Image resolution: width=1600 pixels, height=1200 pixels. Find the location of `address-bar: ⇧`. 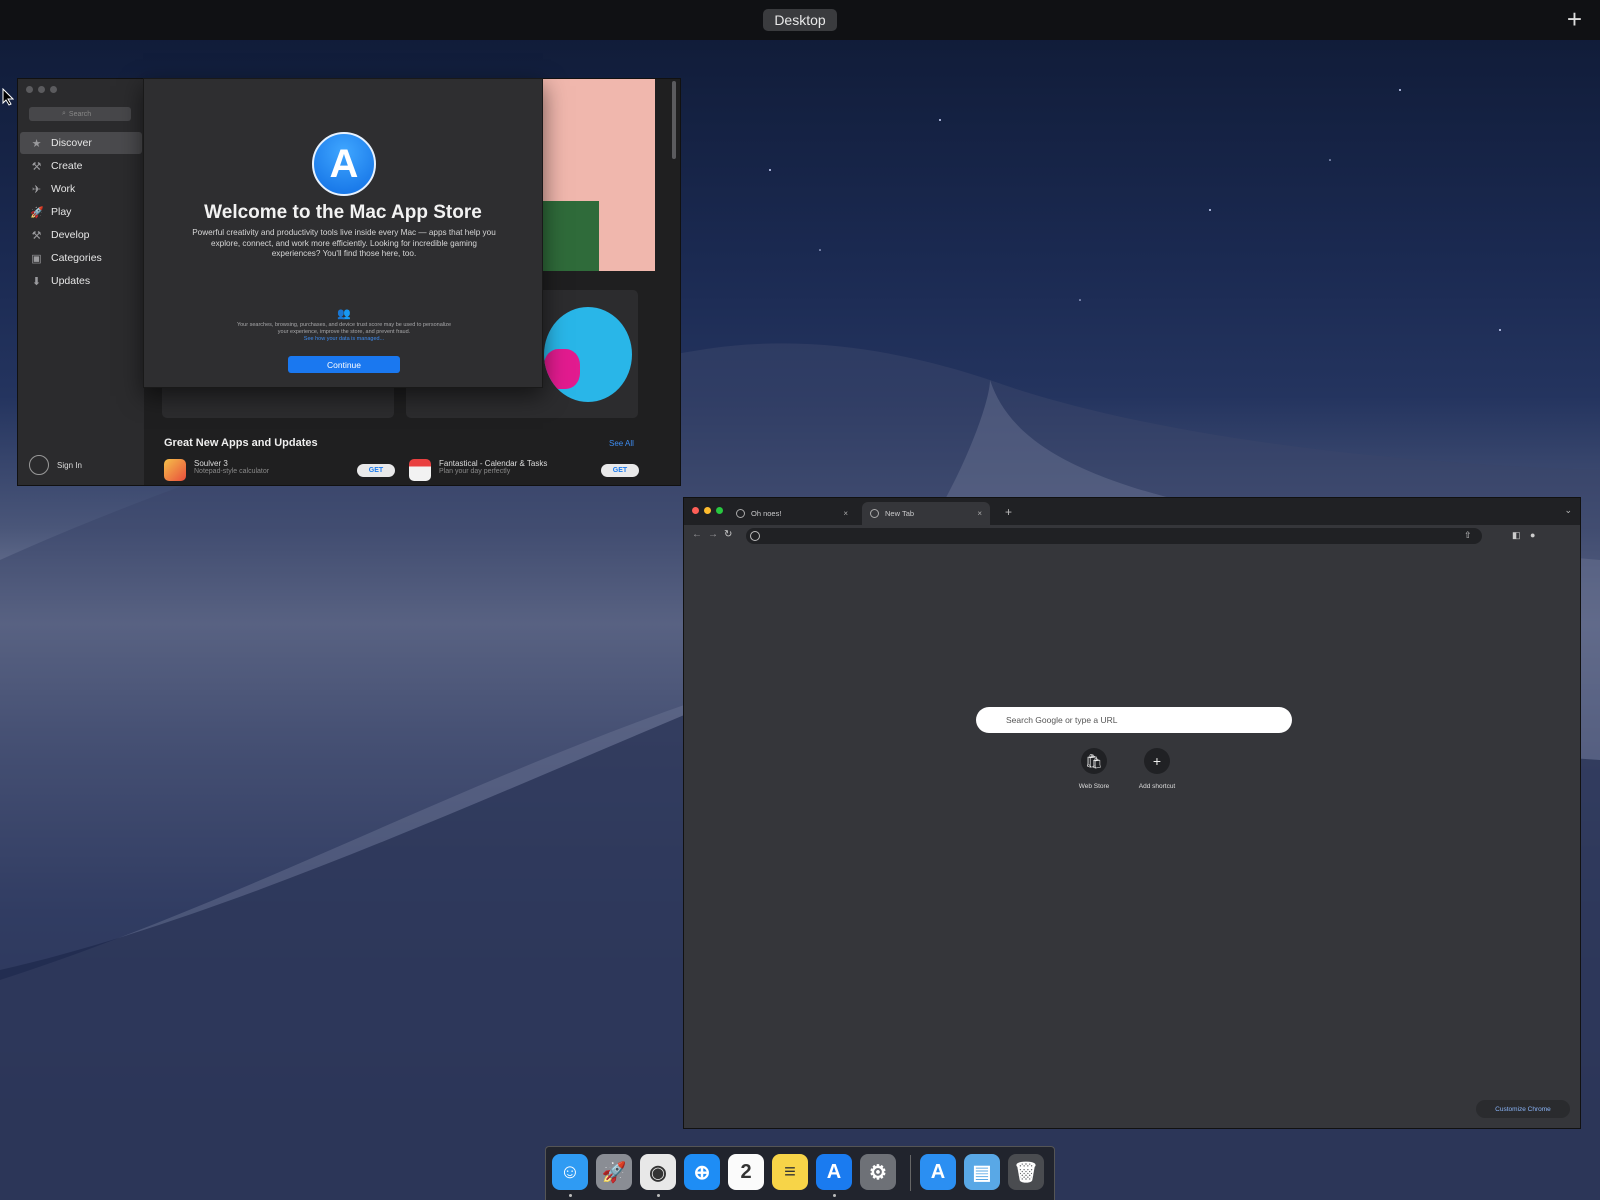

address-bar: ⇧ is located at coordinates (1114, 536).